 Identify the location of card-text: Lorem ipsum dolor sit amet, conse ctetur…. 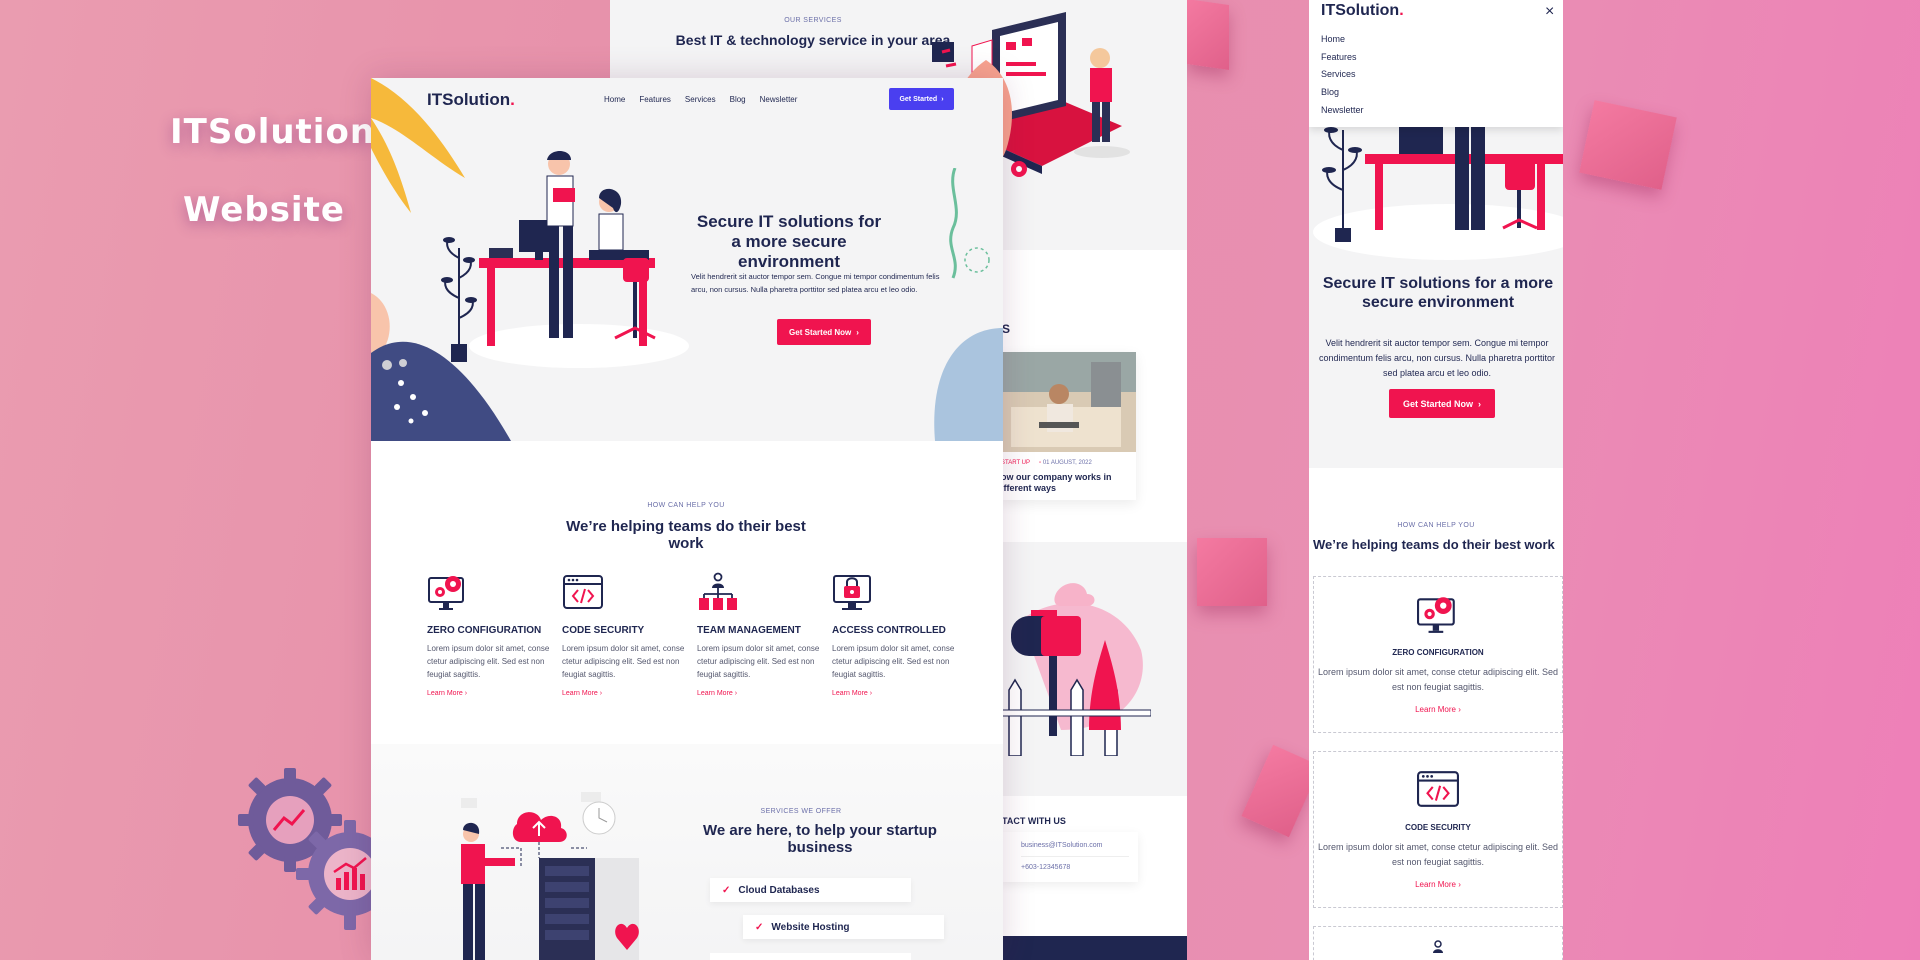
(1438, 854).